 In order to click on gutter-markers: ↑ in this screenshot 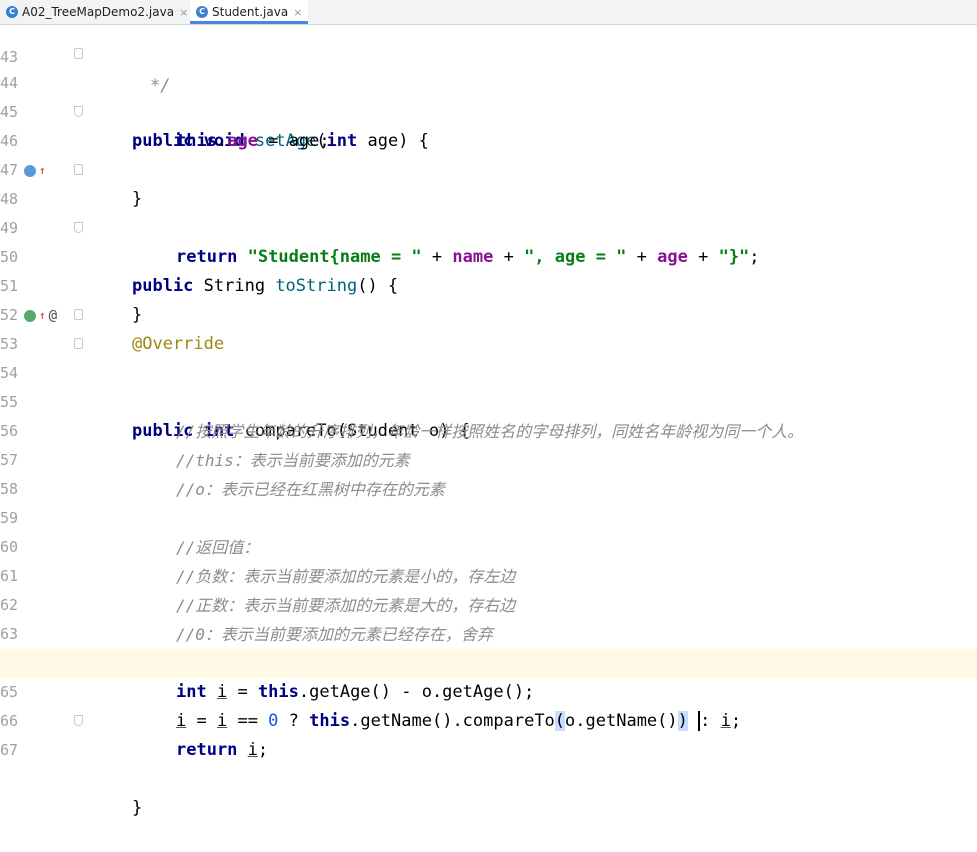, I will do `click(35, 170)`.